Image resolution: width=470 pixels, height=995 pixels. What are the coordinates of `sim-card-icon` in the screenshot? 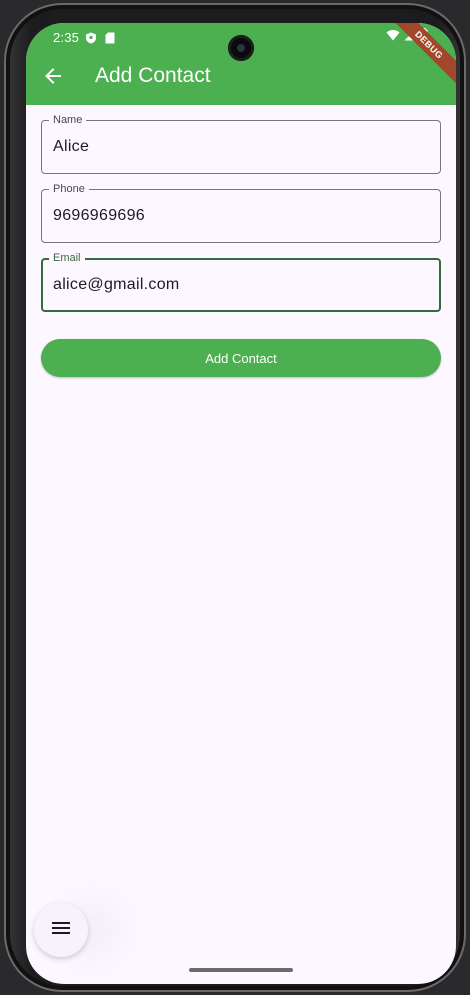 It's located at (111, 37).